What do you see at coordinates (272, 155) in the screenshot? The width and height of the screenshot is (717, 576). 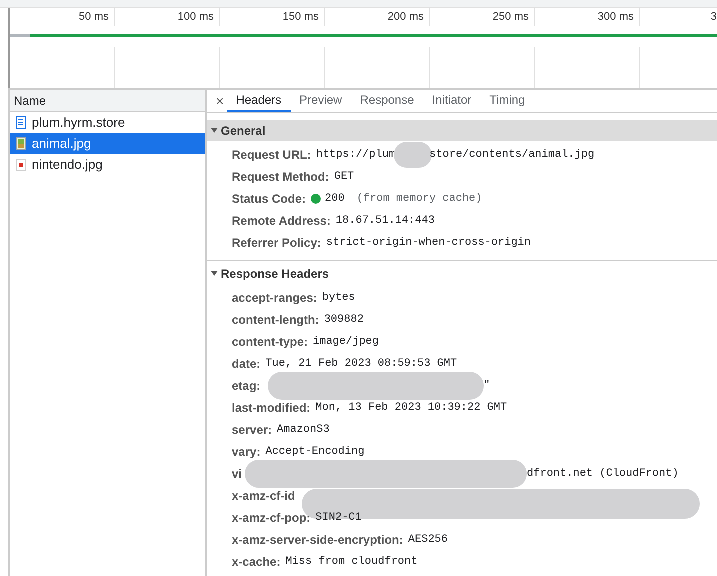 I see `header-name: Request URL:` at bounding box center [272, 155].